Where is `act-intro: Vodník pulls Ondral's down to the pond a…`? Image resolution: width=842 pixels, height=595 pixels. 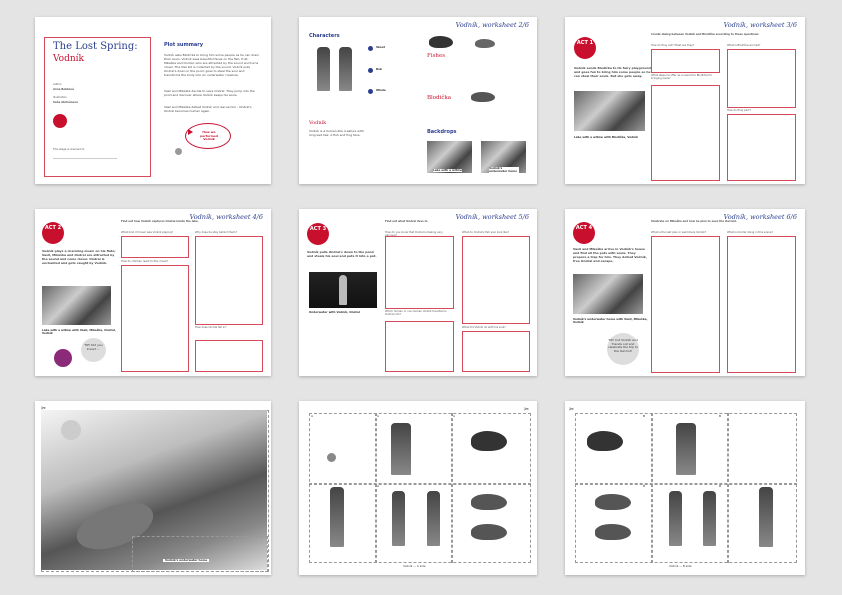 act-intro: Vodník pulls Ondral's down to the pond a… is located at coordinates (342, 254).